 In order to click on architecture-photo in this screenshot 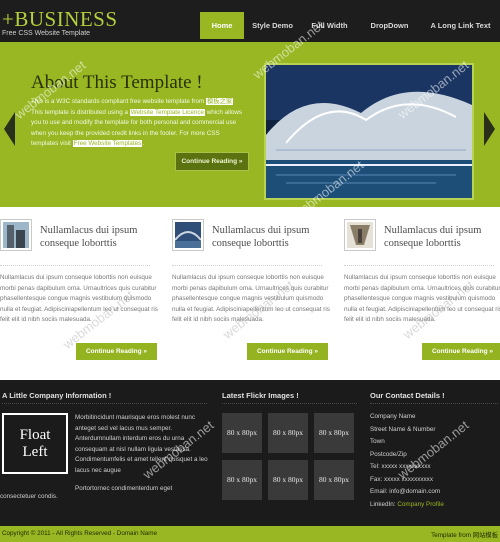, I will do `click(369, 131)`.